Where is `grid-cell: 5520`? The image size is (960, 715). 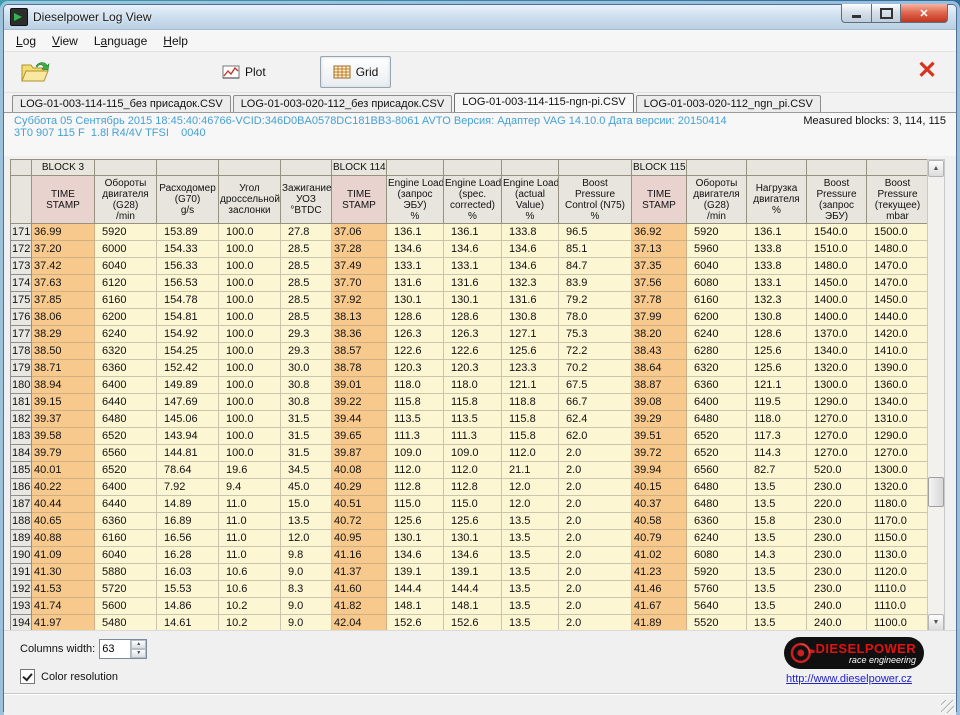 grid-cell: 5520 is located at coordinates (716, 622).